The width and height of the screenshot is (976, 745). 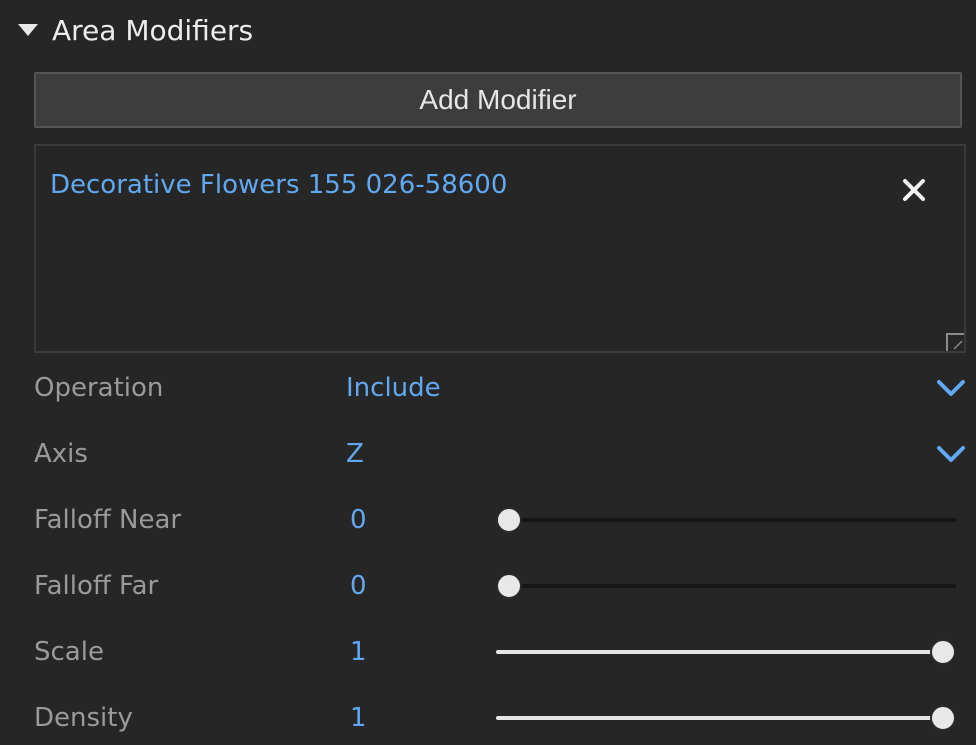 What do you see at coordinates (393, 388) in the screenshot?
I see `operation-dropdown-value: Include` at bounding box center [393, 388].